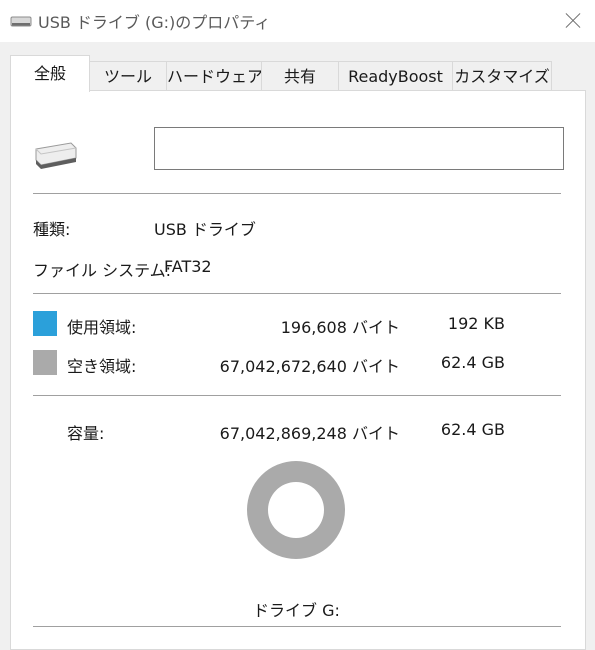  Describe the element at coordinates (296, 609) in the screenshot. I see `drive-caption: ドライブ G:` at that location.